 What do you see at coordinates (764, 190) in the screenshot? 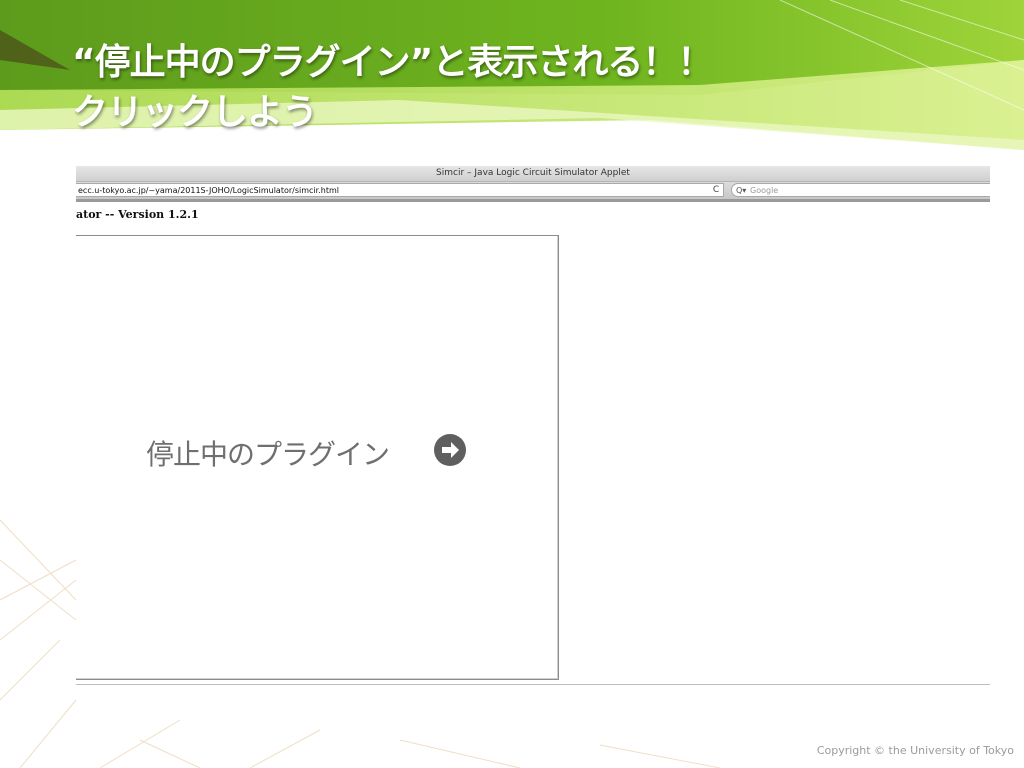
I see `search-placeholder: Google` at bounding box center [764, 190].